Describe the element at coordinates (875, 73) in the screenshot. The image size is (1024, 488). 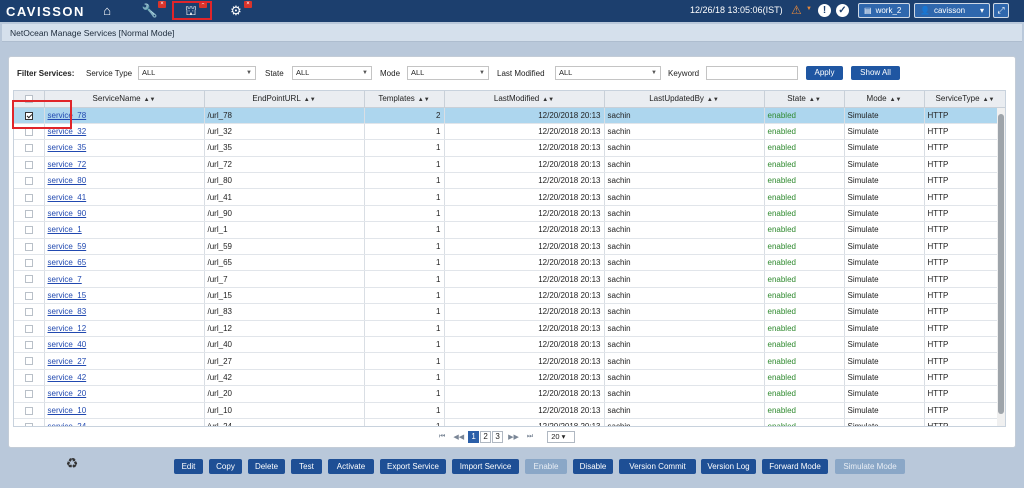
I see `show-all-button: Show All` at that location.